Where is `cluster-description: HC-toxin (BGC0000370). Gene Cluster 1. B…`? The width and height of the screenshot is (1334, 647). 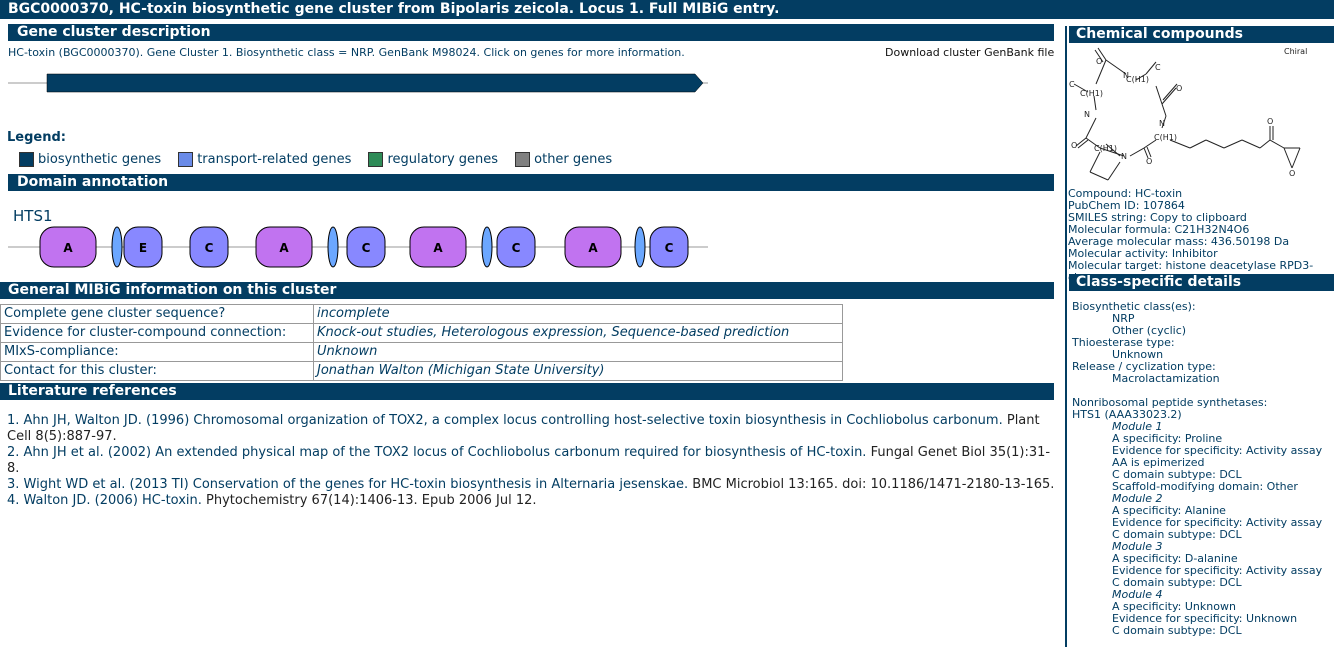
cluster-description: HC-toxin (BGC0000370). Gene Cluster 1. B… is located at coordinates (346, 52).